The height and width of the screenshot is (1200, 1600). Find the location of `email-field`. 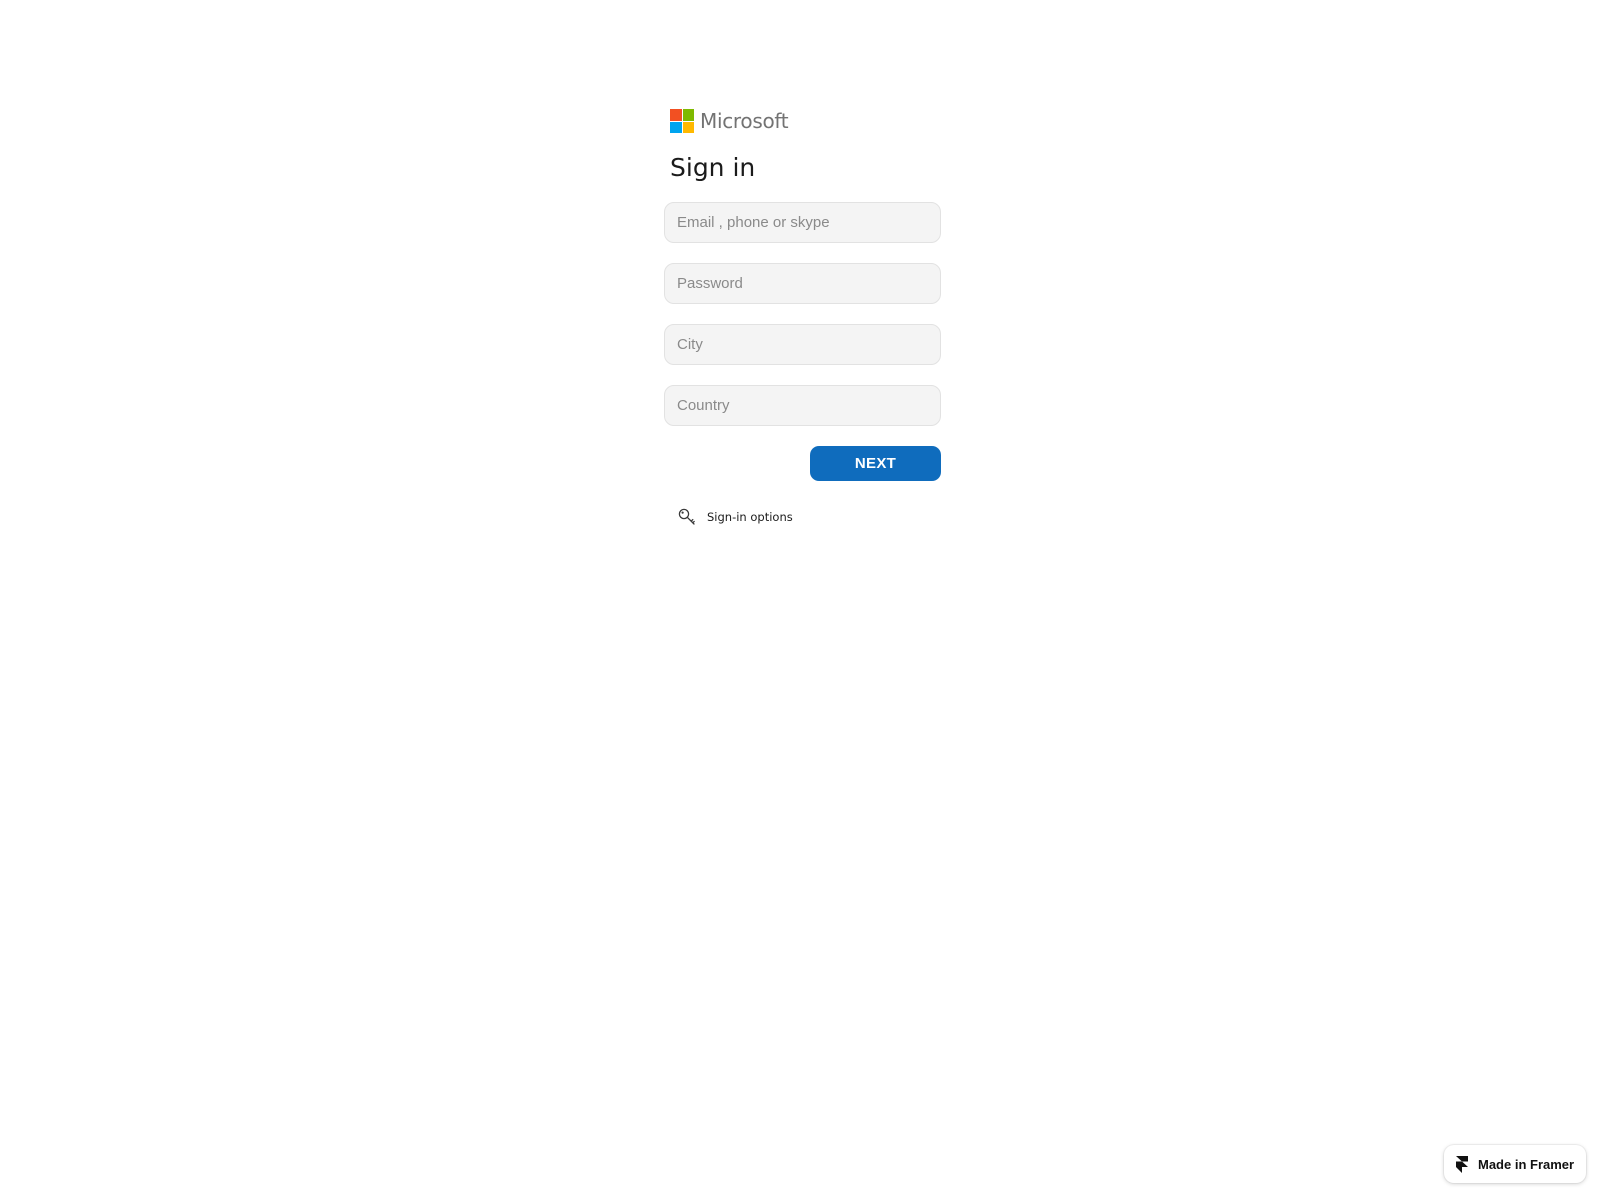

email-field is located at coordinates (802, 222).